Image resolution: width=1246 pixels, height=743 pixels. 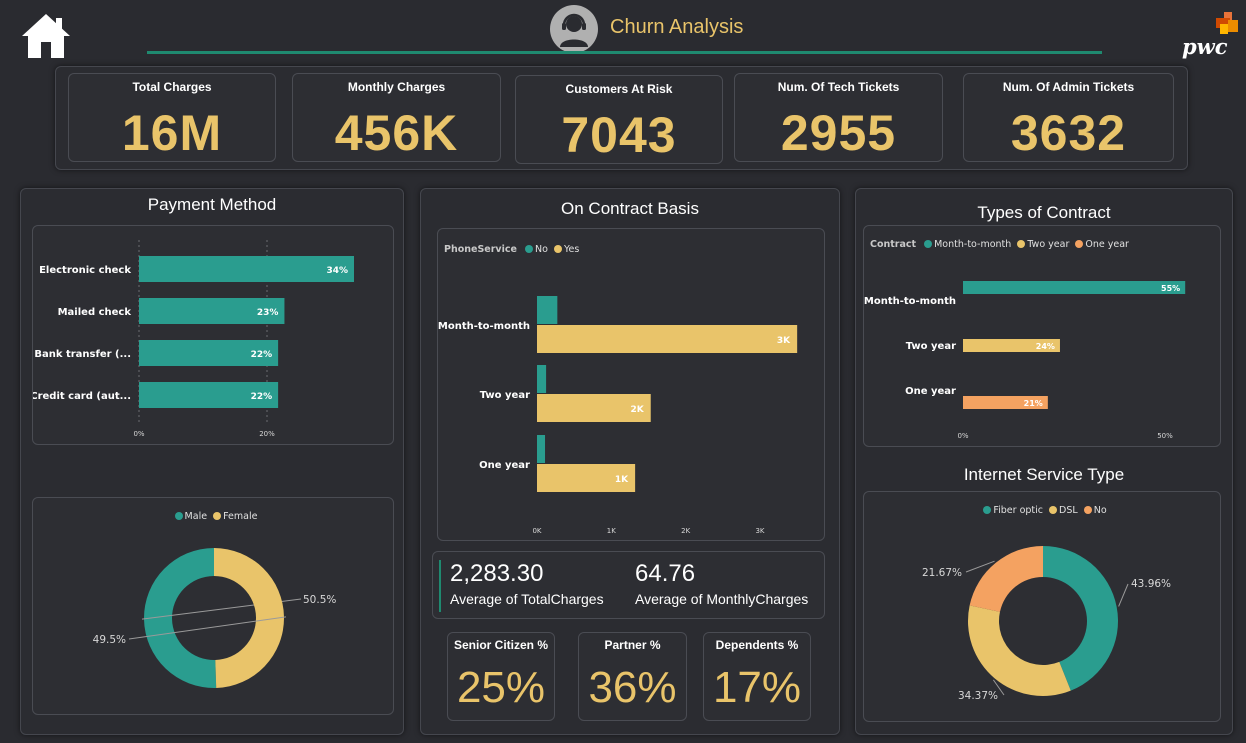 I want to click on x-tick-label: 50%, so click(x=1165, y=436).